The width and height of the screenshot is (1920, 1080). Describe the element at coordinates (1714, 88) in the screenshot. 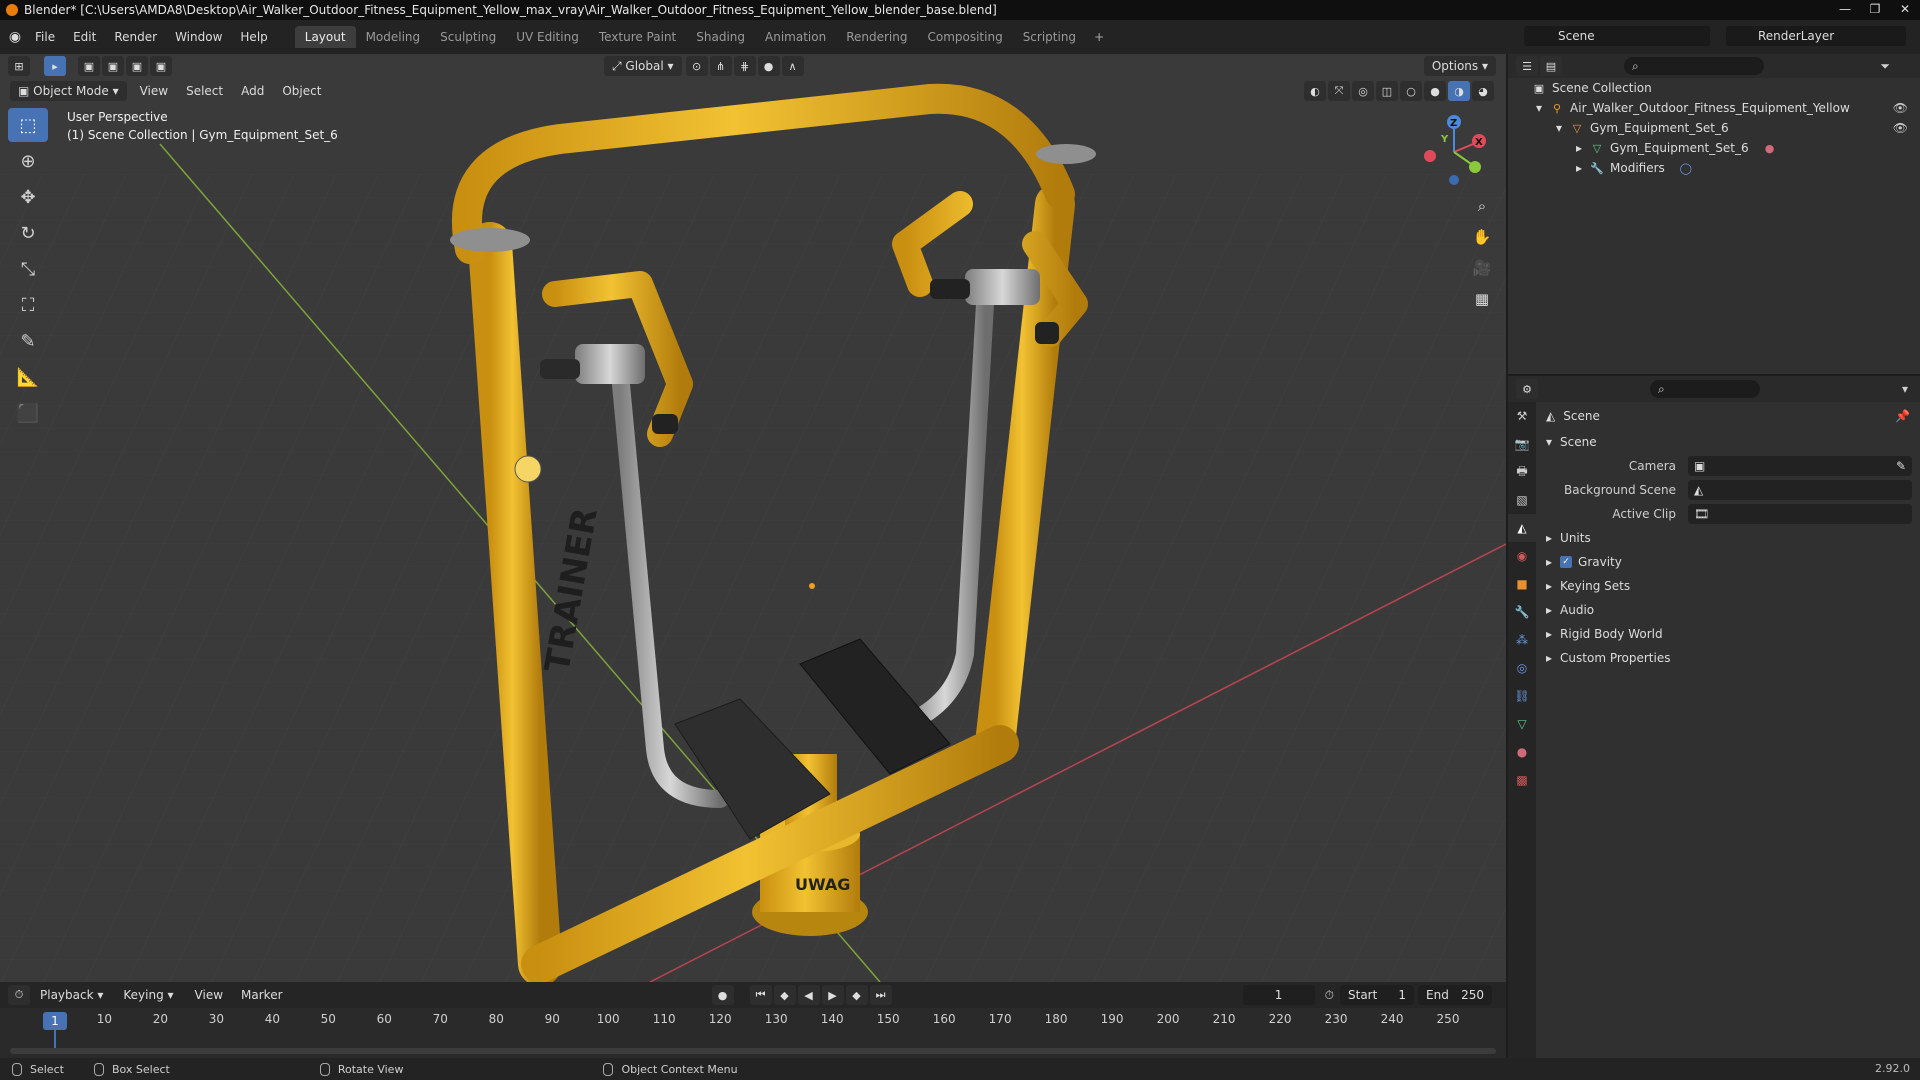

I see `outliner-root: ▣ Scene Collection` at that location.